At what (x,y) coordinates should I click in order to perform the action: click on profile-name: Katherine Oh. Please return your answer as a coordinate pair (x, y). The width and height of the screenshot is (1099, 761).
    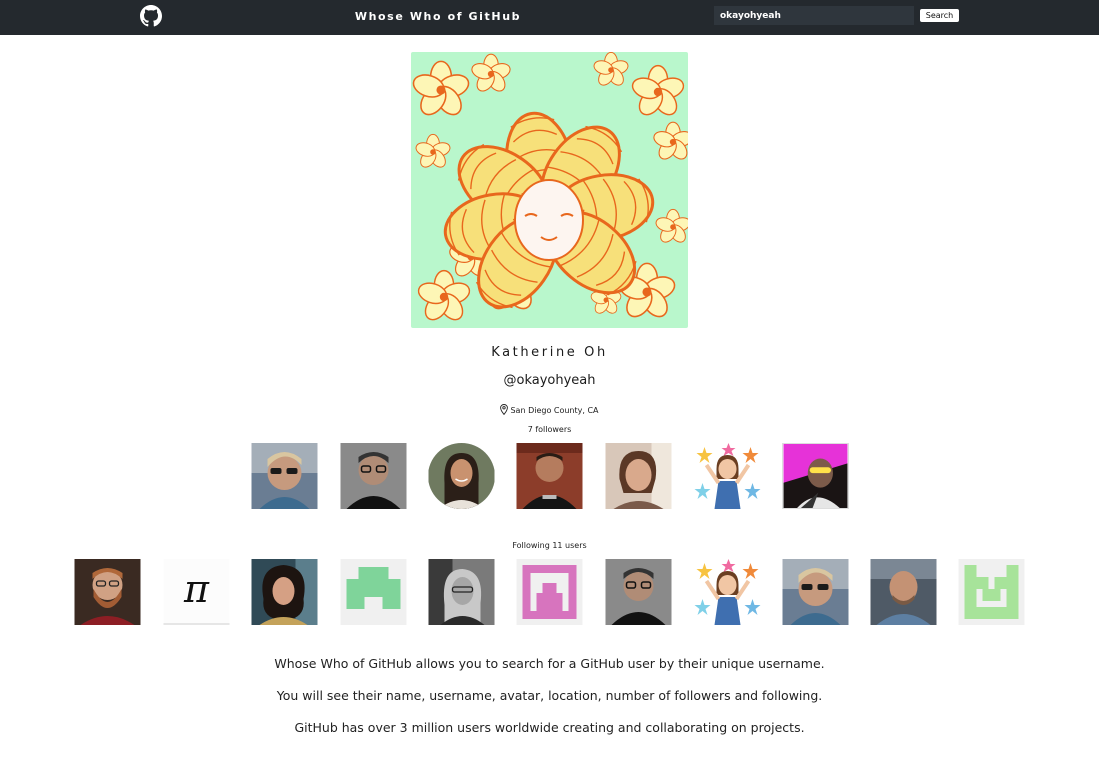
    Looking at the image, I should click on (549, 352).